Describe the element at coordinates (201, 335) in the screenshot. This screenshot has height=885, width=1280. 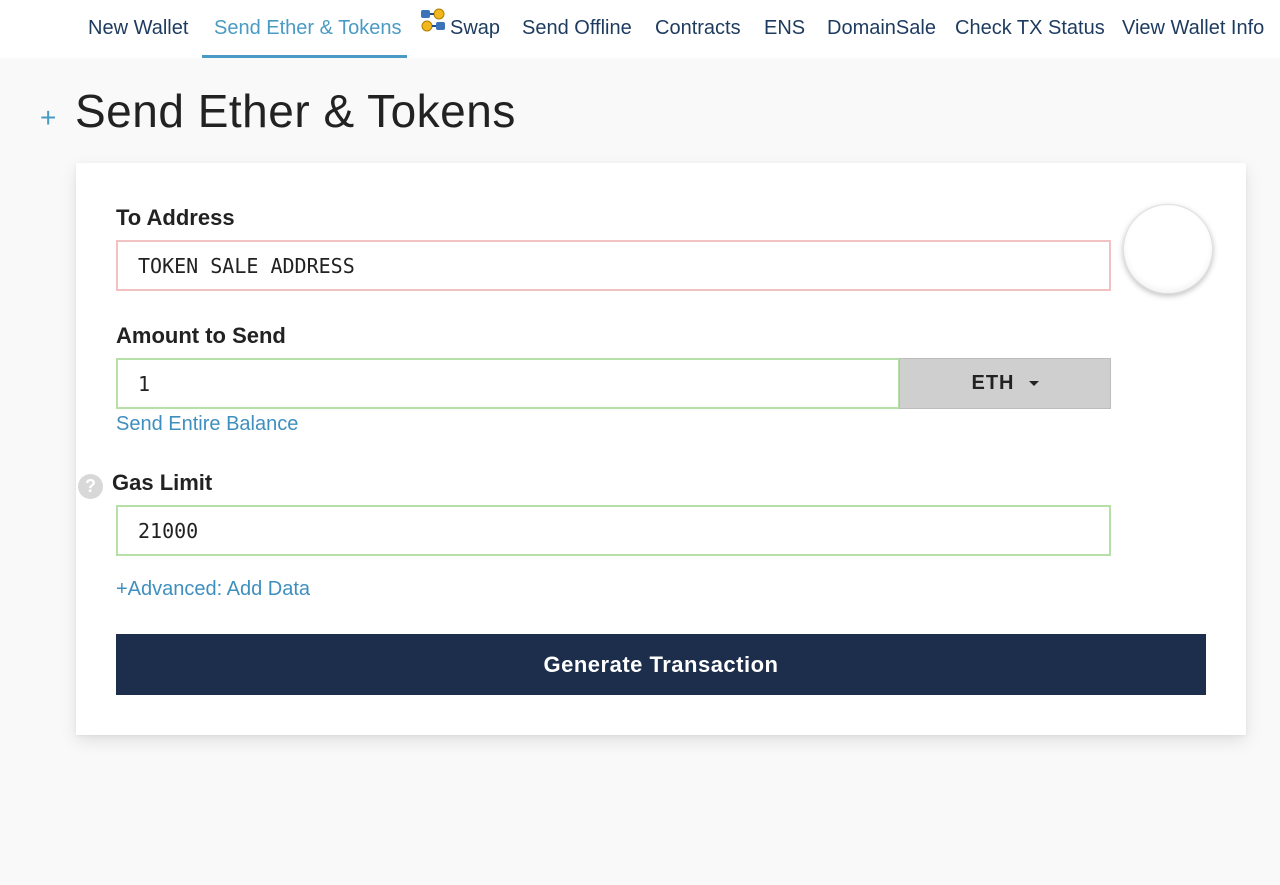
I see `amount-label: Amount to Send` at that location.